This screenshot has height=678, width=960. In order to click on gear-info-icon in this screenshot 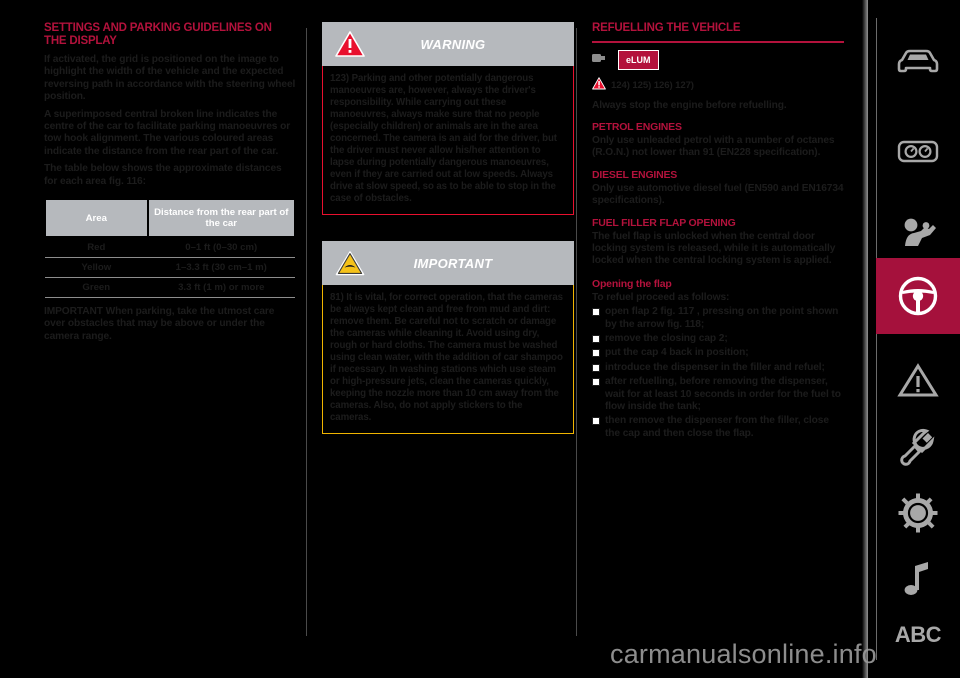, I will do `click(918, 513)`.